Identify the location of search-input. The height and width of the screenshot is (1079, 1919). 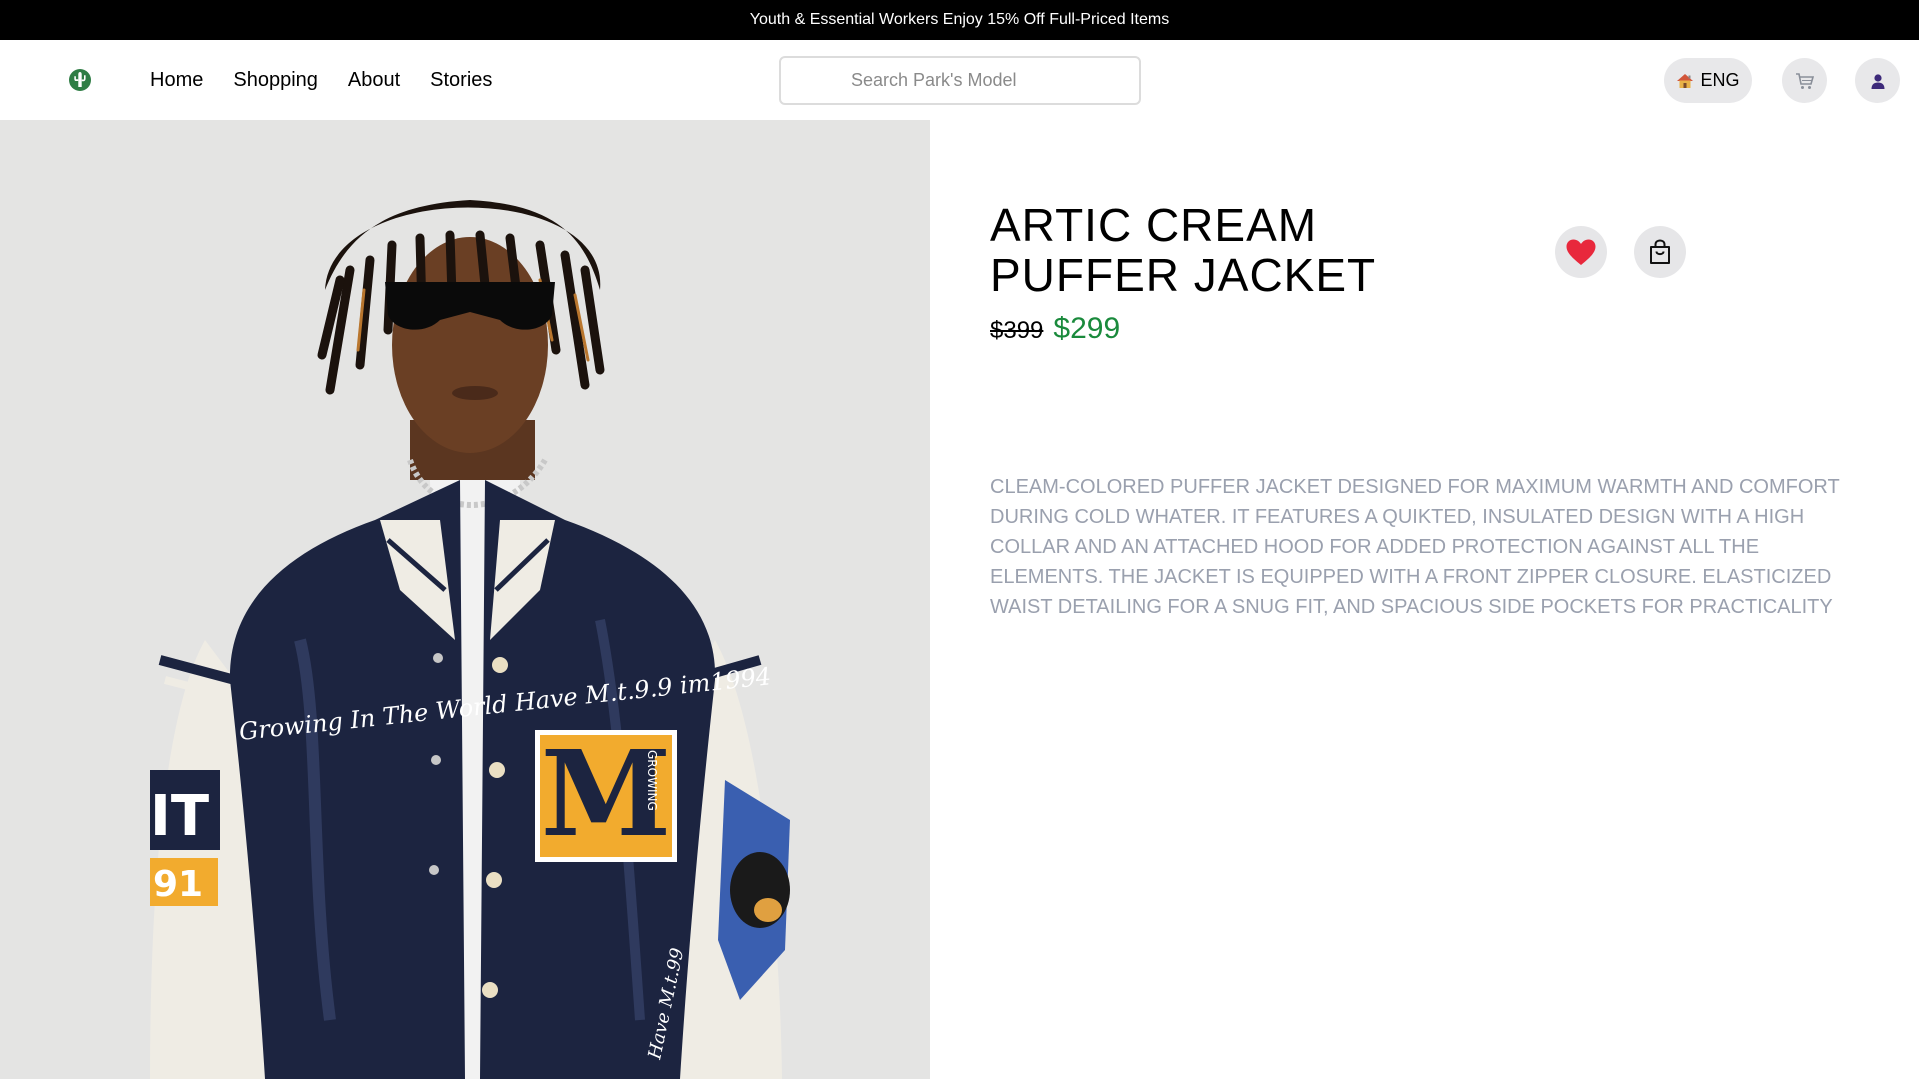
(960, 80).